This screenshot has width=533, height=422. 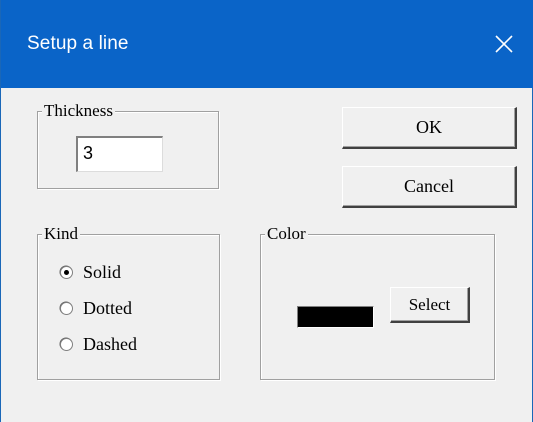 I want to click on select-color-button: Select, so click(x=430, y=305).